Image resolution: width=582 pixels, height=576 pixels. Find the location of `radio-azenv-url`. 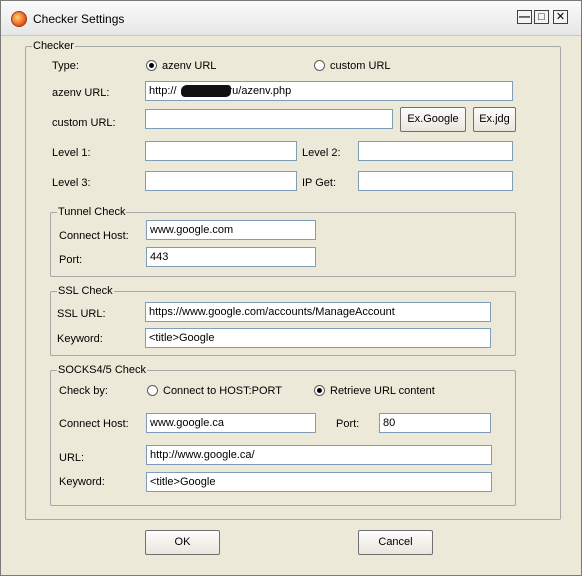

radio-azenv-url is located at coordinates (151, 65).